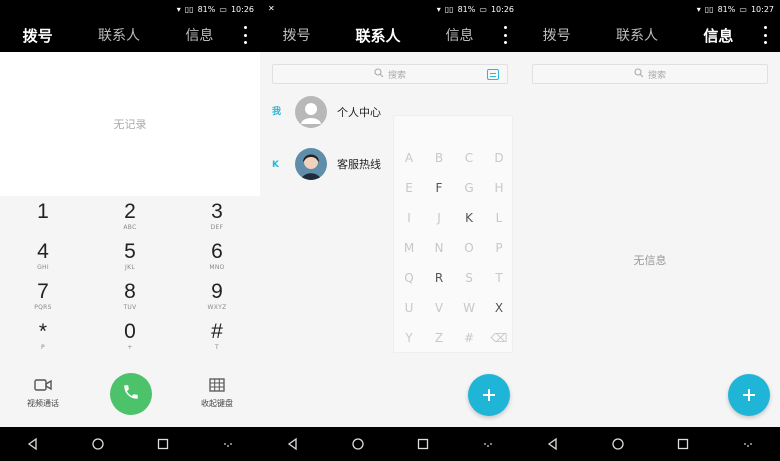 The width and height of the screenshot is (780, 461). What do you see at coordinates (439, 338) in the screenshot?
I see `alphabet-letter: Z` at bounding box center [439, 338].